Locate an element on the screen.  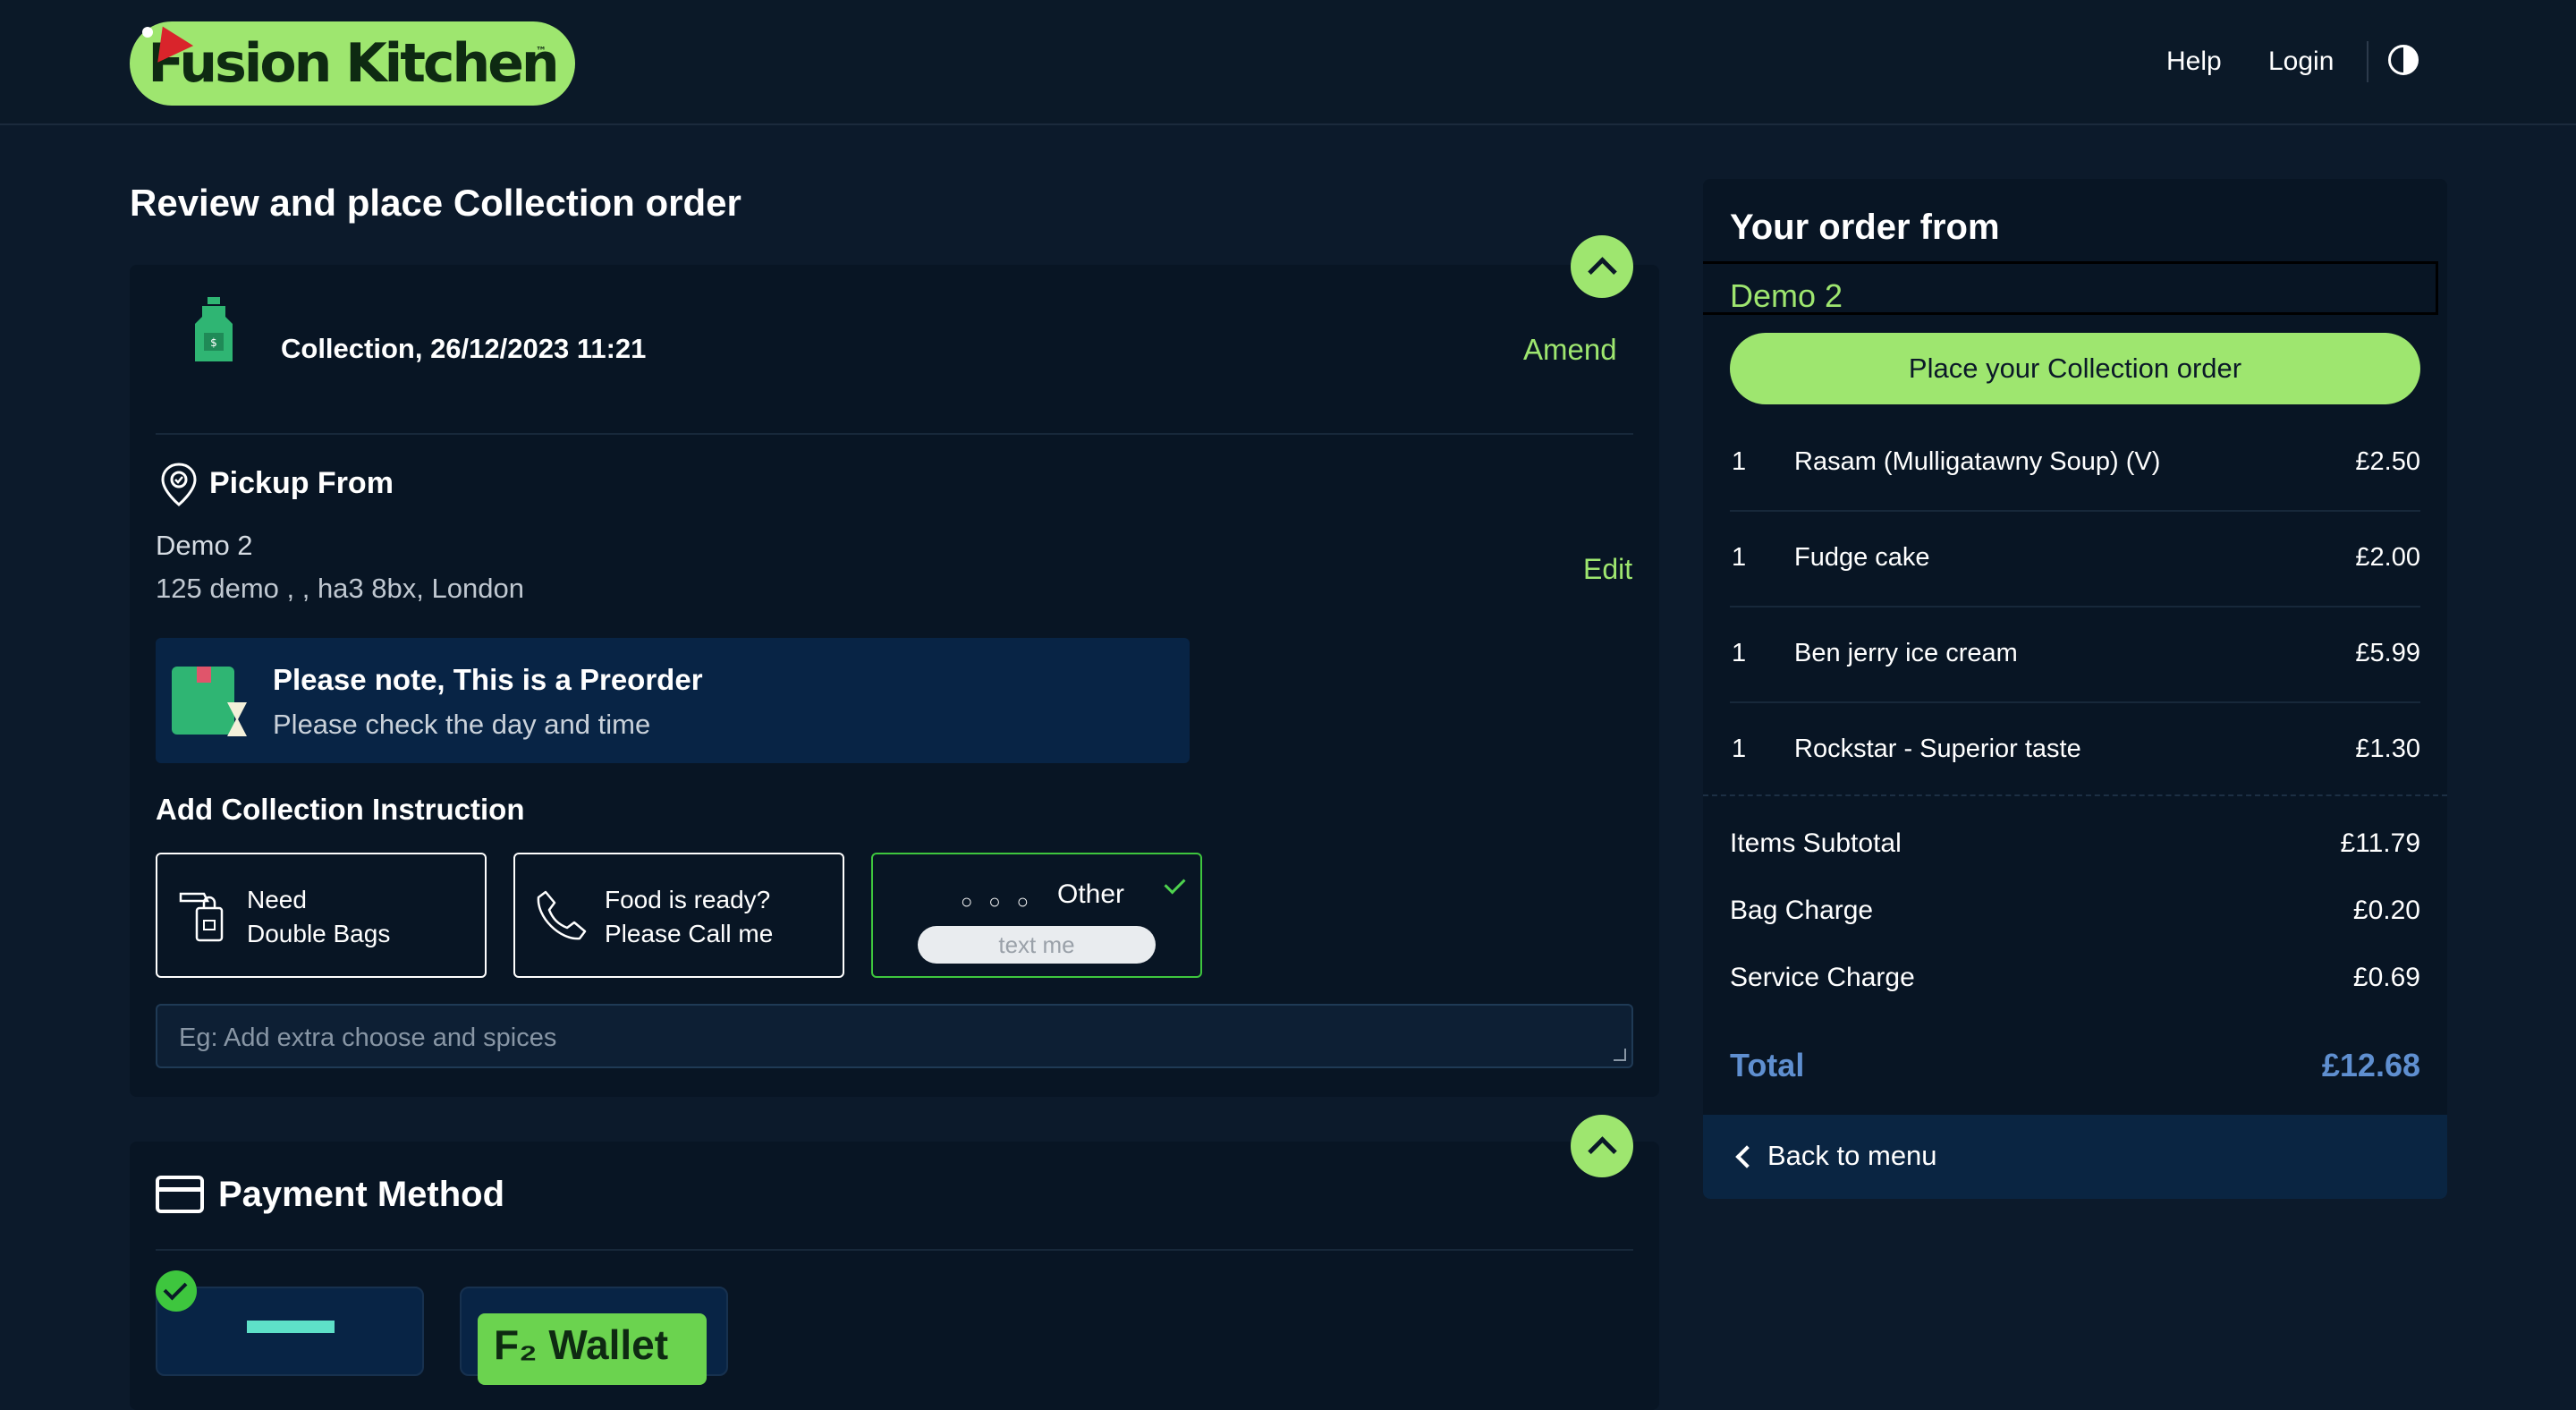
amend-link: Amend is located at coordinates (1570, 350).